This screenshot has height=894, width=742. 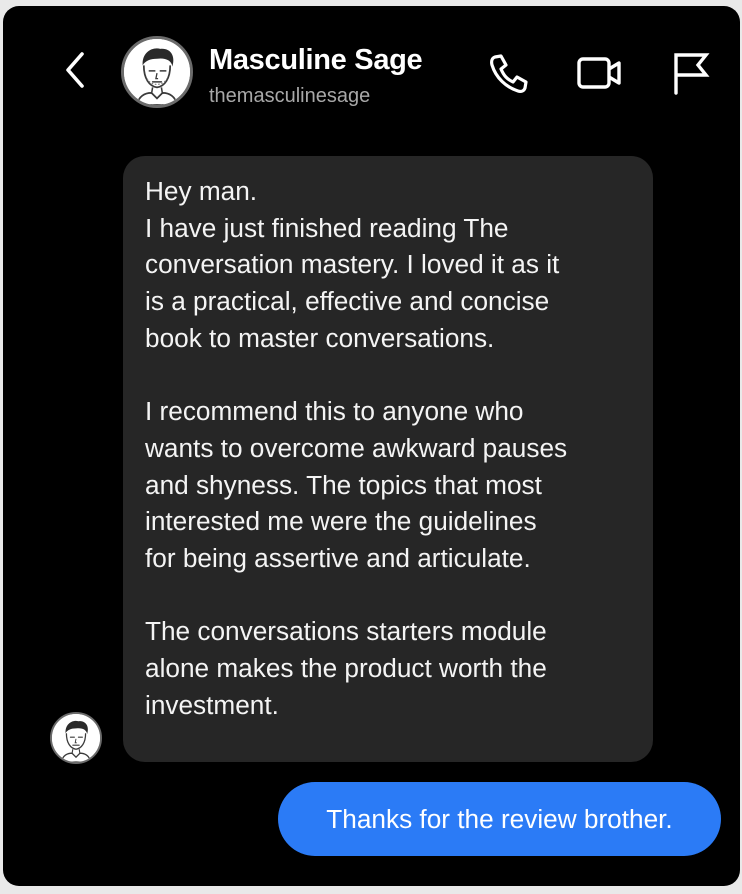 What do you see at coordinates (290, 96) in the screenshot?
I see `contact-handle: themasculinesage` at bounding box center [290, 96].